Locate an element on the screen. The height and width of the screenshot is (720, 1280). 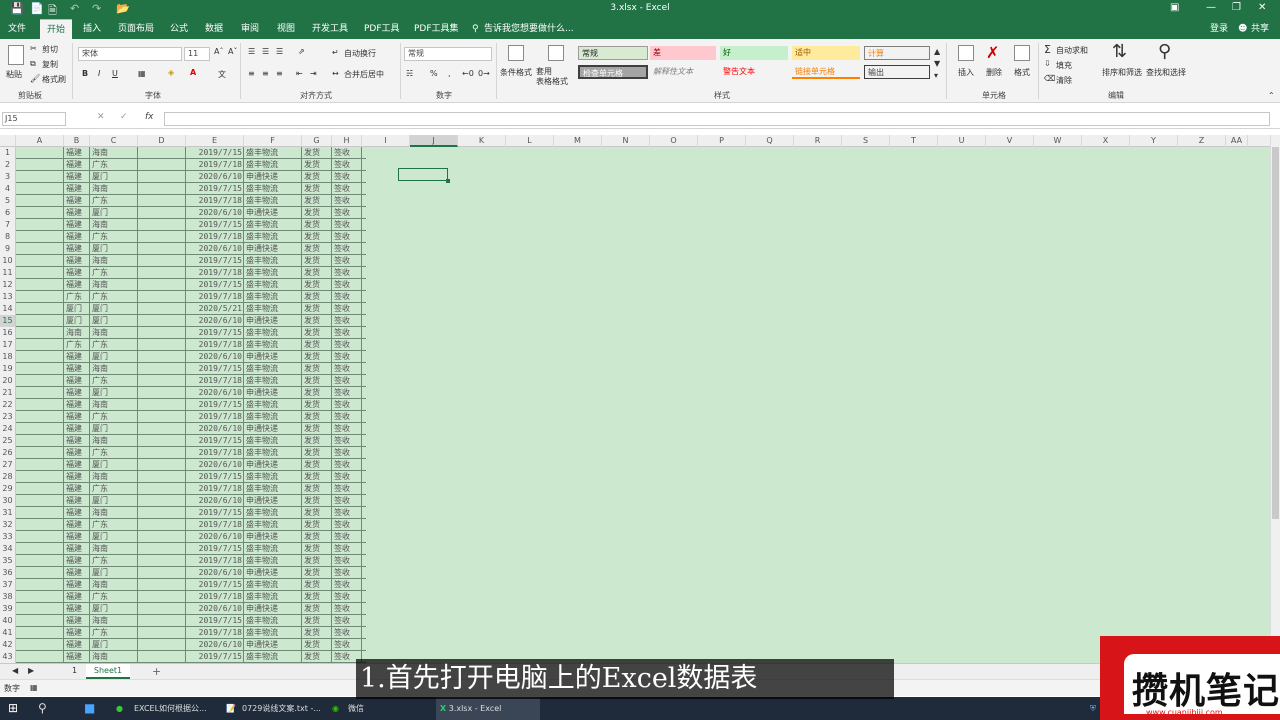
column-header-i: I is located at coordinates (386, 141).